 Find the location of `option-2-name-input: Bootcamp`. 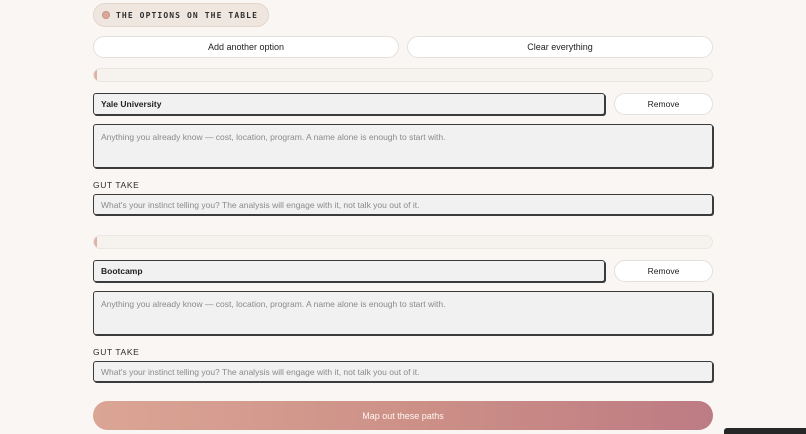

option-2-name-input: Bootcamp is located at coordinates (349, 271).